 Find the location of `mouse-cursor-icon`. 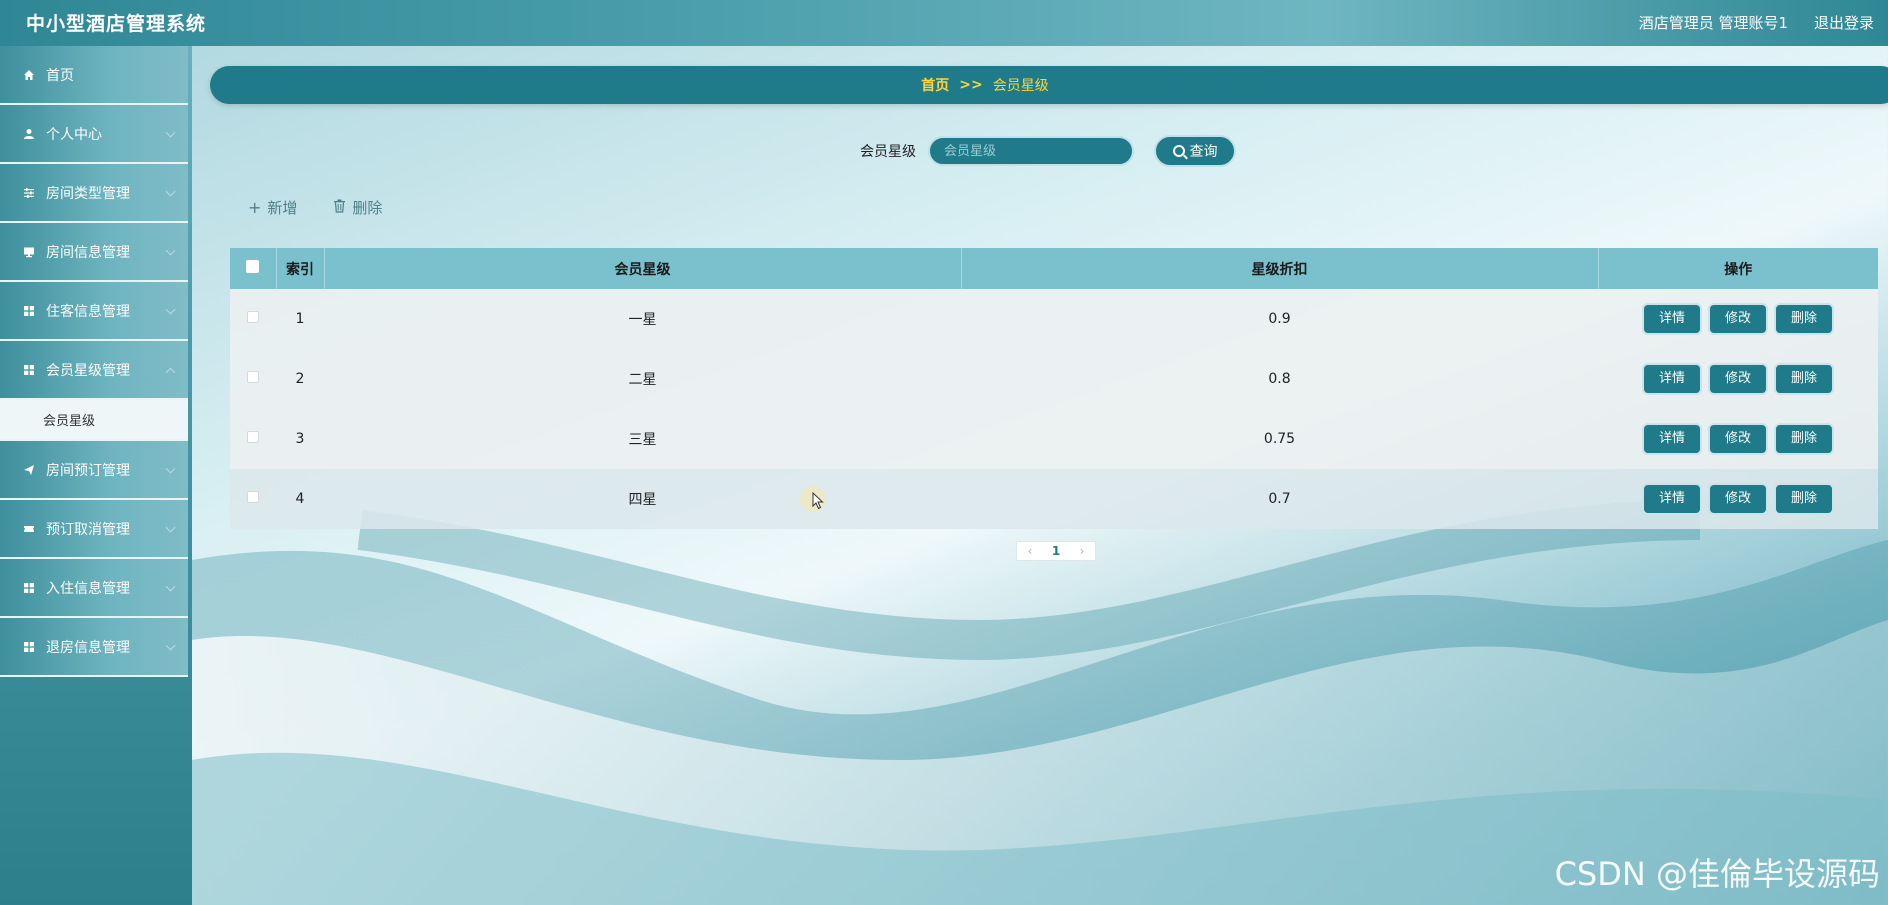

mouse-cursor-icon is located at coordinates (818, 501).